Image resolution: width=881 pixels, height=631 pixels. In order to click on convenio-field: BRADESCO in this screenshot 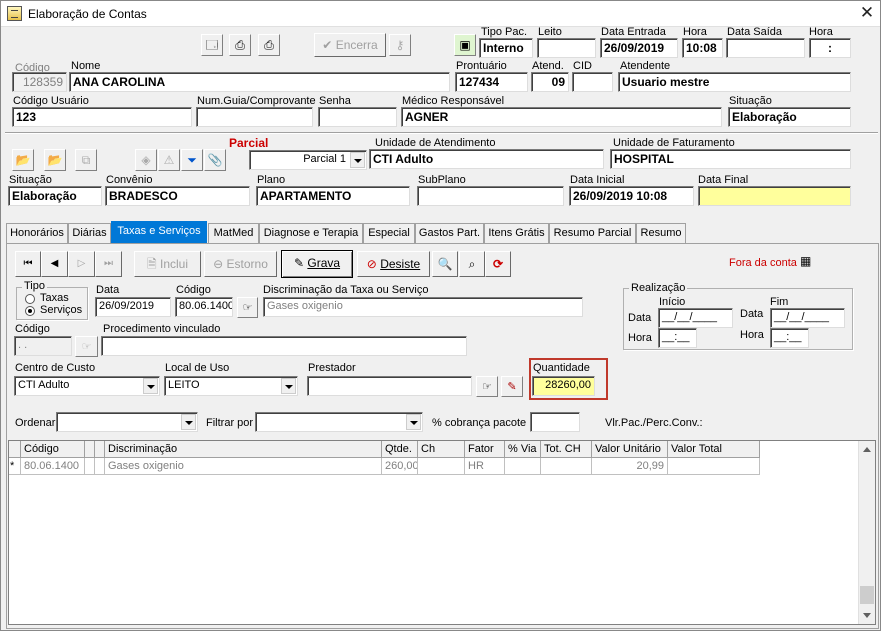, I will do `click(177, 196)`.